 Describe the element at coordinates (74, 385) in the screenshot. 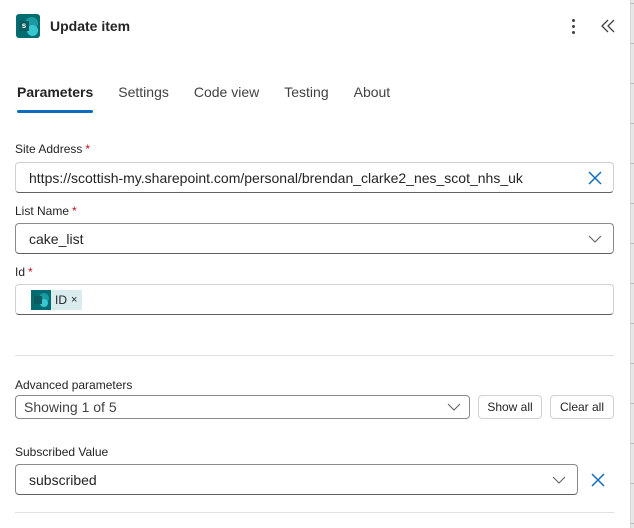

I see `advanced-parameters-label: Advanced parameters` at that location.